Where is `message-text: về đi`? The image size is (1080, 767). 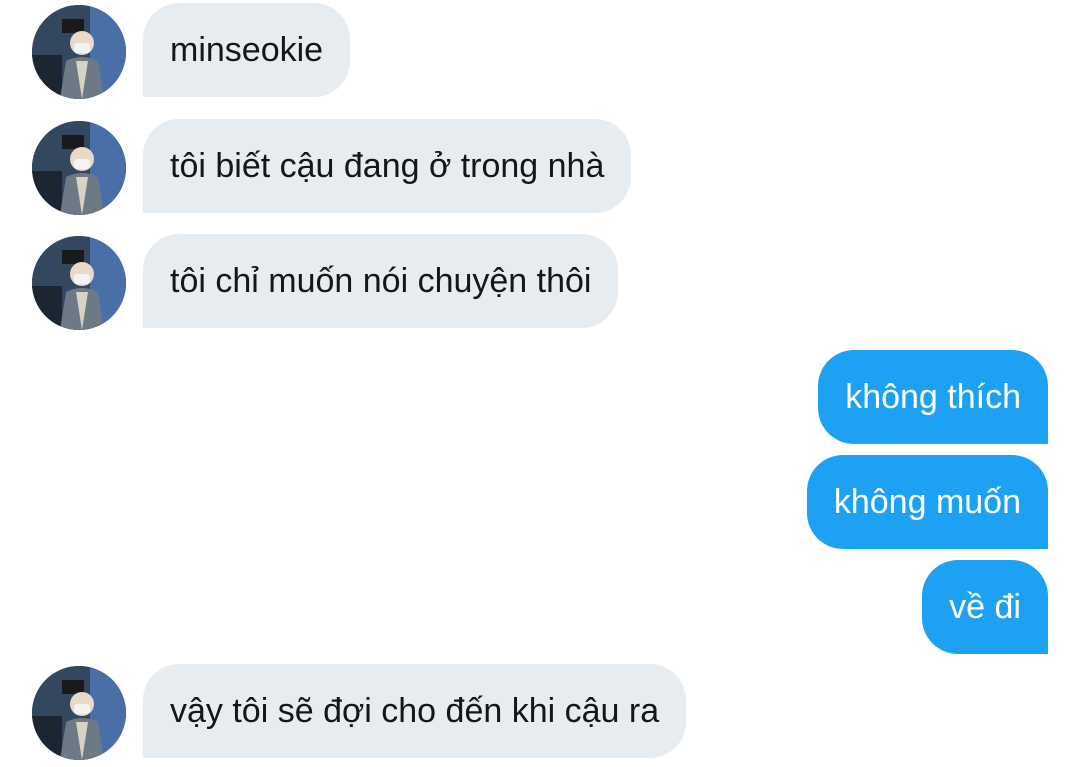 message-text: về đi is located at coordinates (985, 607).